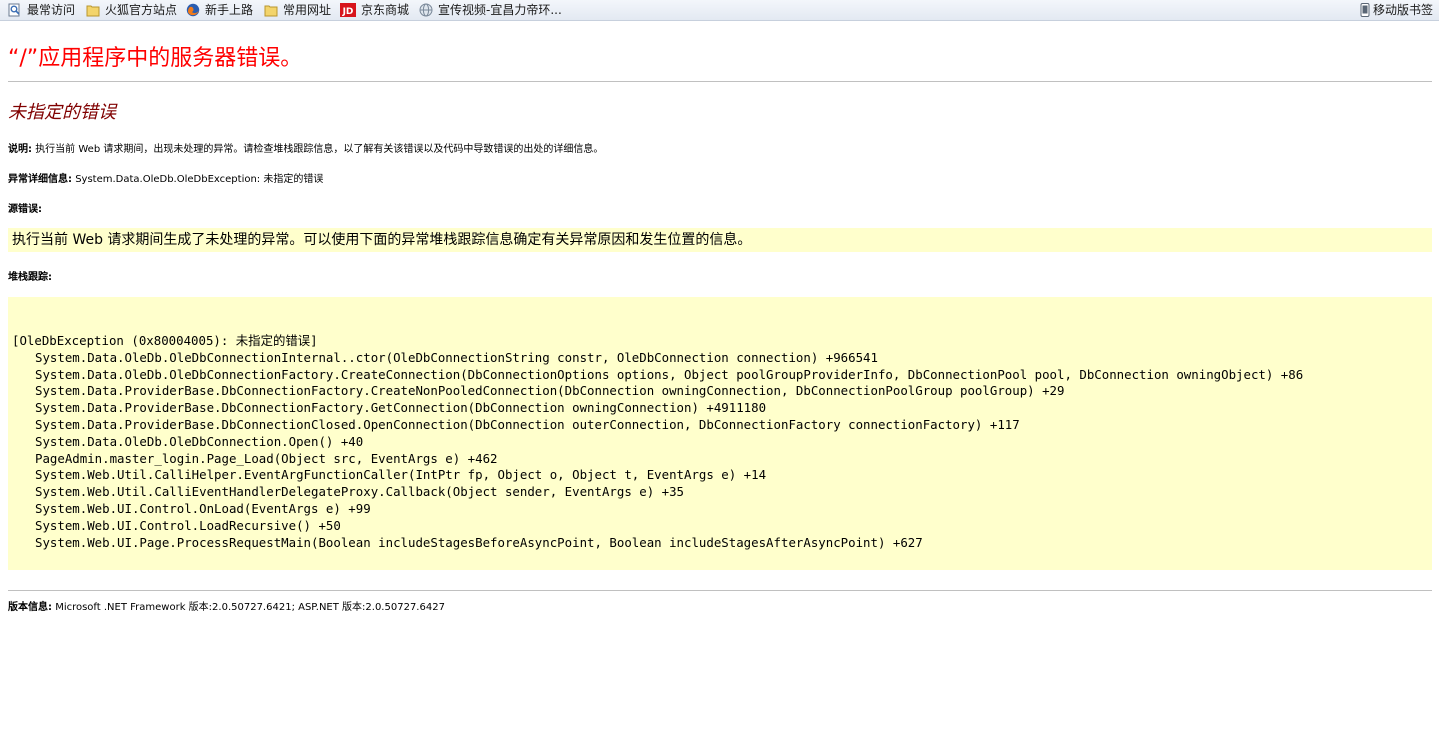 The image size is (1439, 743). I want to click on exception-label: 异常详细信息:, so click(40, 179).